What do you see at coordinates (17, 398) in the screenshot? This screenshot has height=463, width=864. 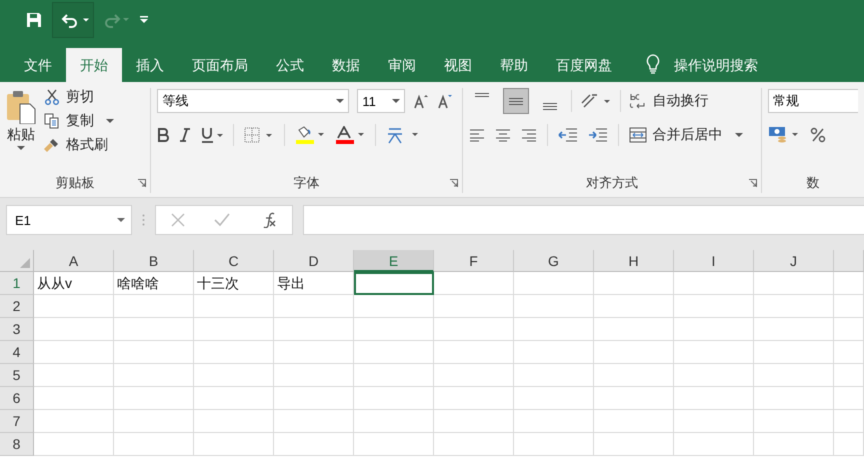 I see `row-header: 6` at bounding box center [17, 398].